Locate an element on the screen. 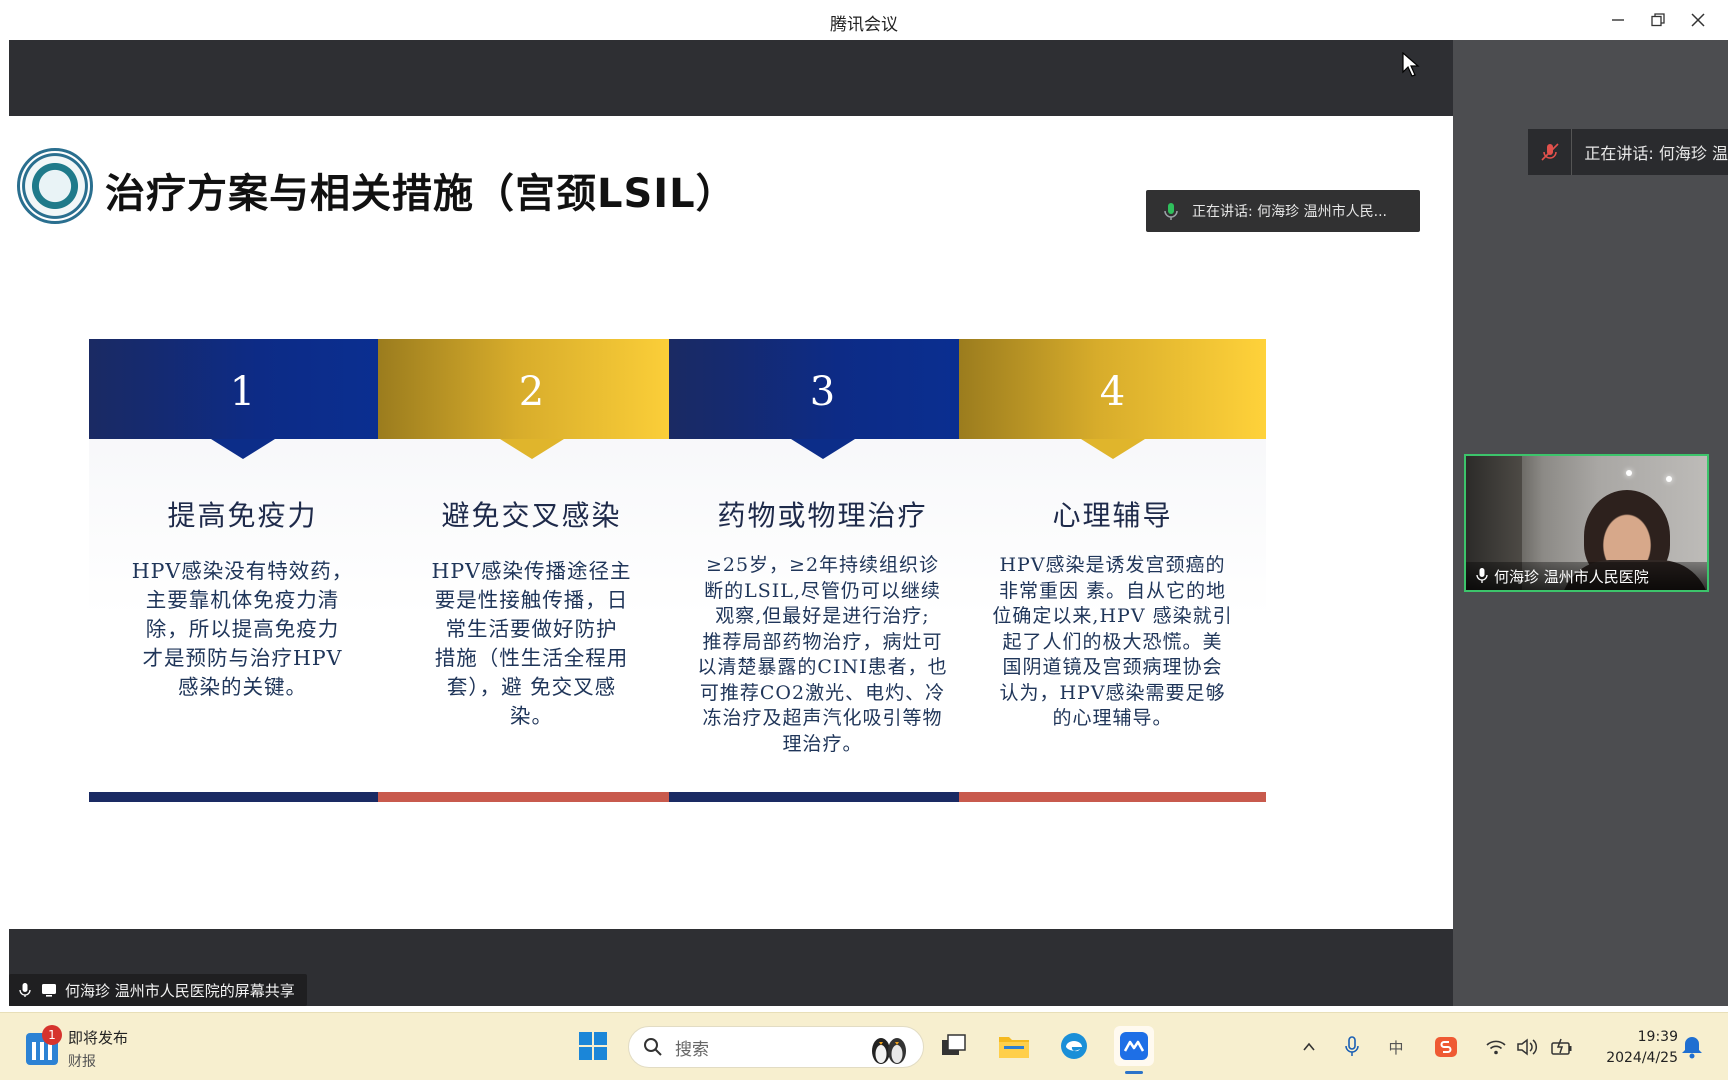  minimize-icon is located at coordinates (1618, 20).